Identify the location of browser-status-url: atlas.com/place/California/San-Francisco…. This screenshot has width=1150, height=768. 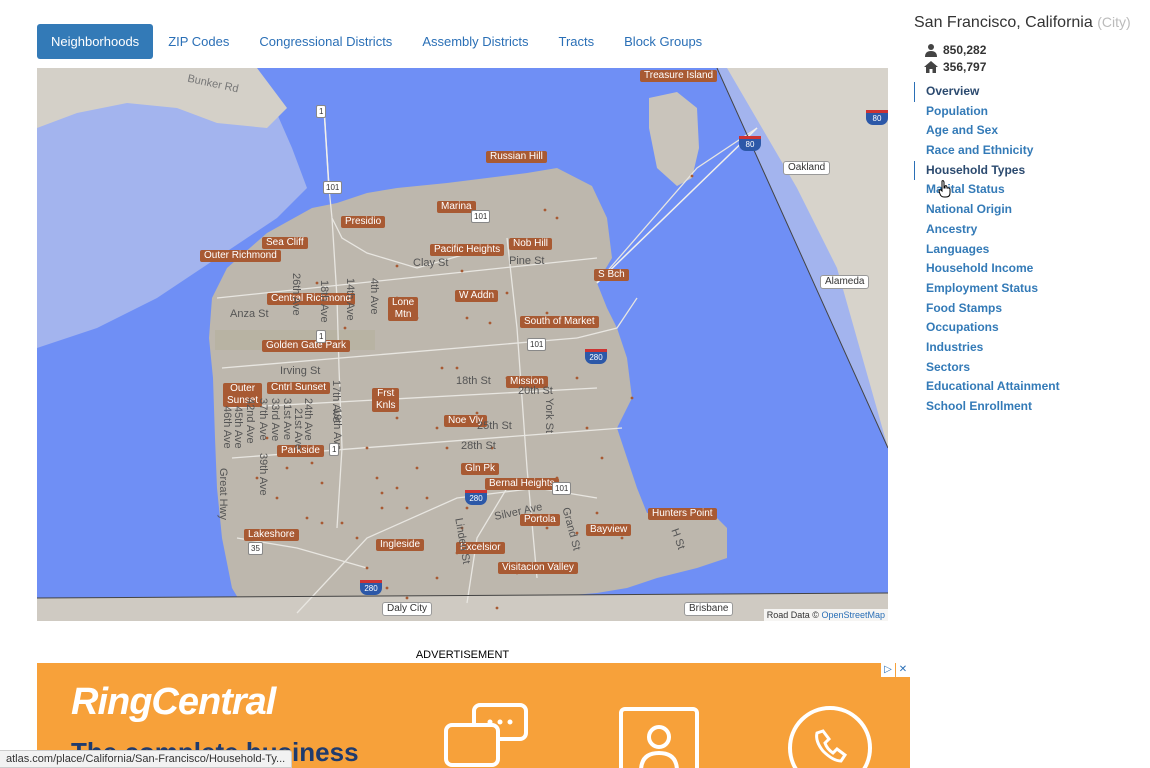
(146, 759).